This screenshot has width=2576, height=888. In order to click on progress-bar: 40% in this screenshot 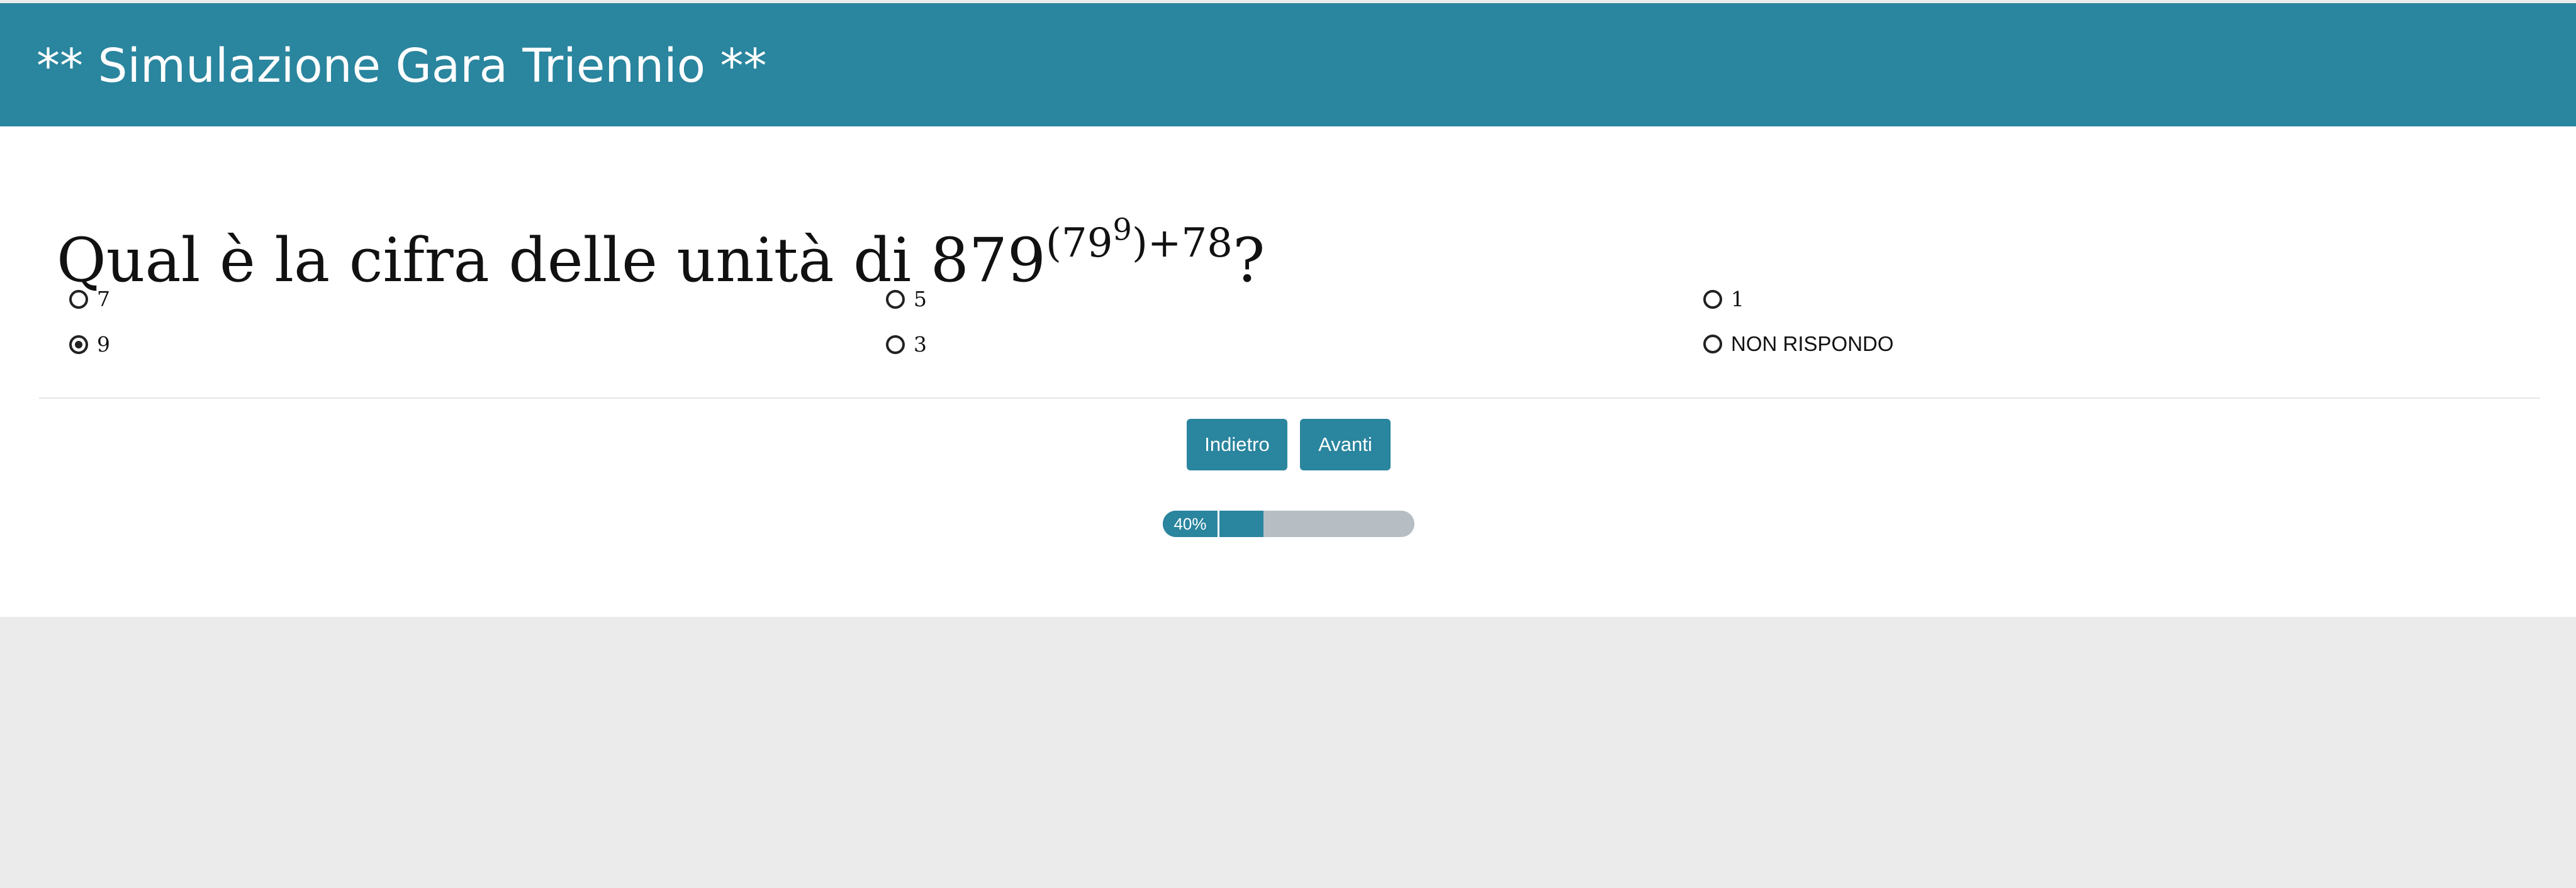, I will do `click(1288, 524)`.